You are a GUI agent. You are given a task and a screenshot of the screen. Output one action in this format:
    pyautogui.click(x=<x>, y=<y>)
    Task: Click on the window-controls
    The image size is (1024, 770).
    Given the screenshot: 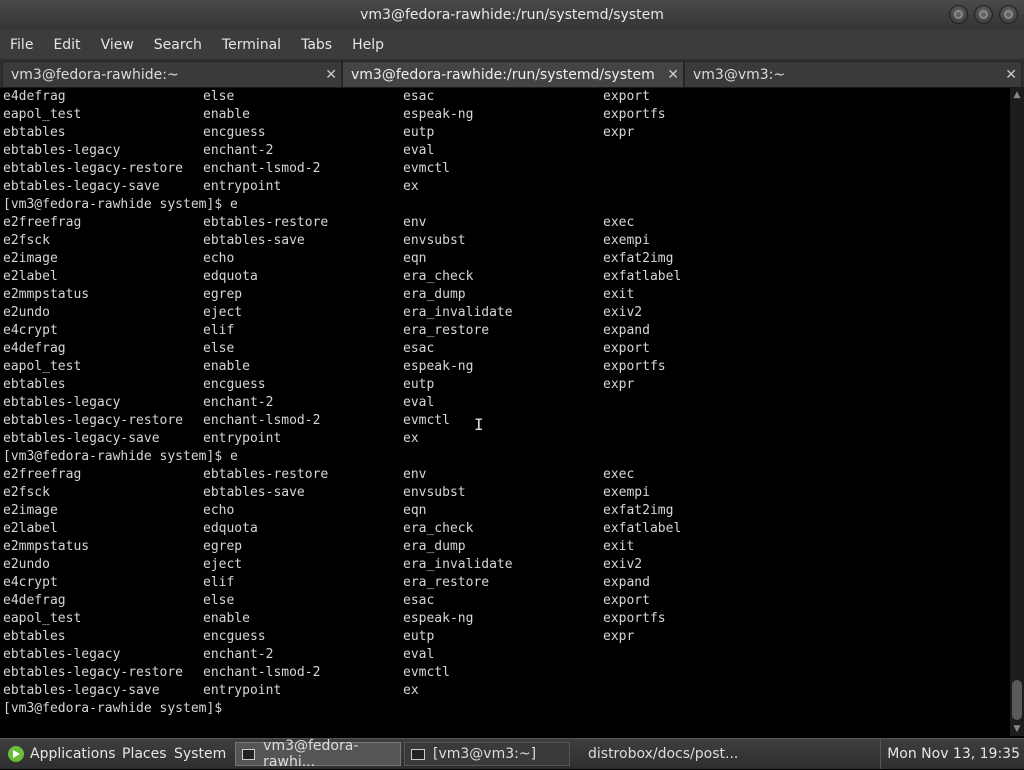 What is the action you would take?
    pyautogui.click(x=983, y=14)
    